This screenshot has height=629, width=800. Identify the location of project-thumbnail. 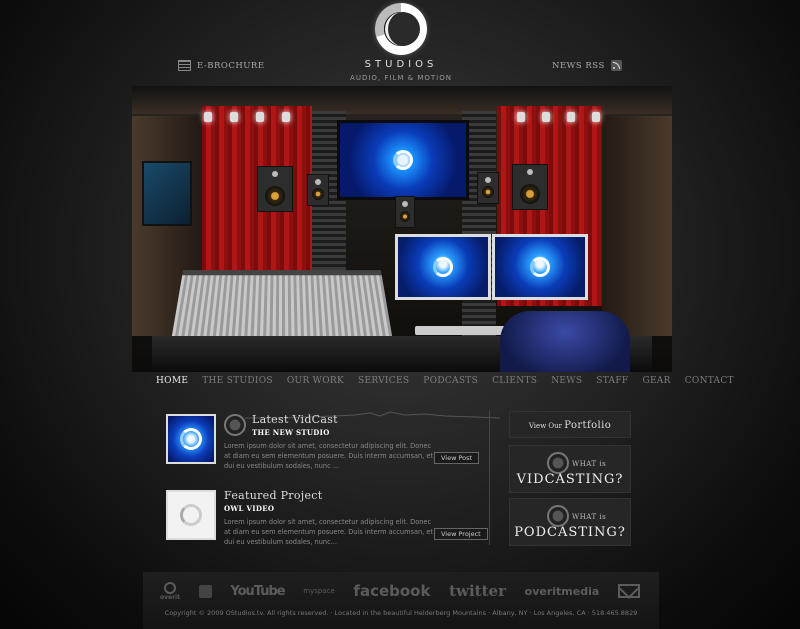
(191, 515).